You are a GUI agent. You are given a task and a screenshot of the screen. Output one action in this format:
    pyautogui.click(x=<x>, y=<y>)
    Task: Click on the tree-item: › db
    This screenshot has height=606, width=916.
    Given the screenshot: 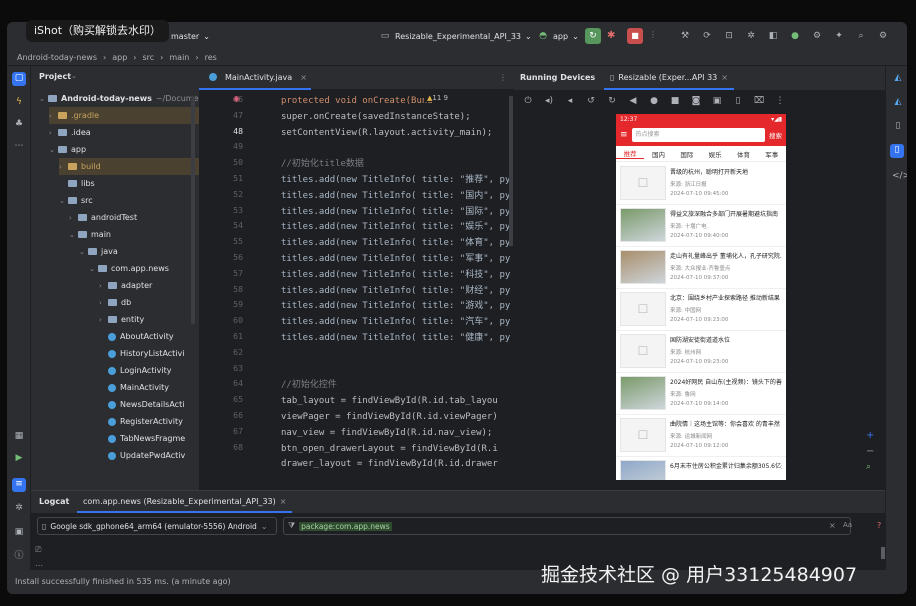 What is the action you would take?
    pyautogui.click(x=115, y=302)
    